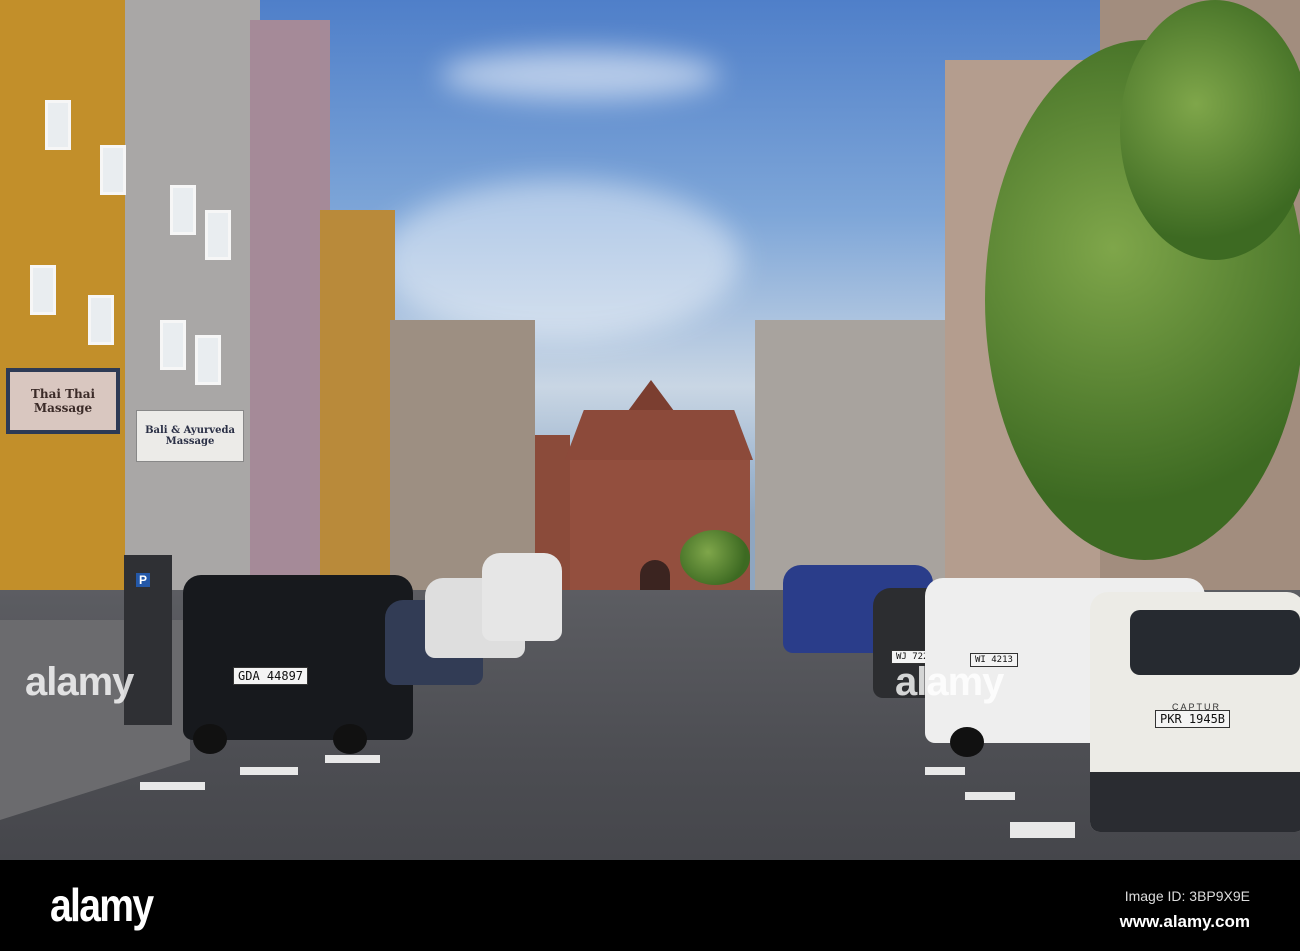 The width and height of the screenshot is (1300, 951). What do you see at coordinates (271, 676) in the screenshot?
I see `license-plate: GDA 44897` at bounding box center [271, 676].